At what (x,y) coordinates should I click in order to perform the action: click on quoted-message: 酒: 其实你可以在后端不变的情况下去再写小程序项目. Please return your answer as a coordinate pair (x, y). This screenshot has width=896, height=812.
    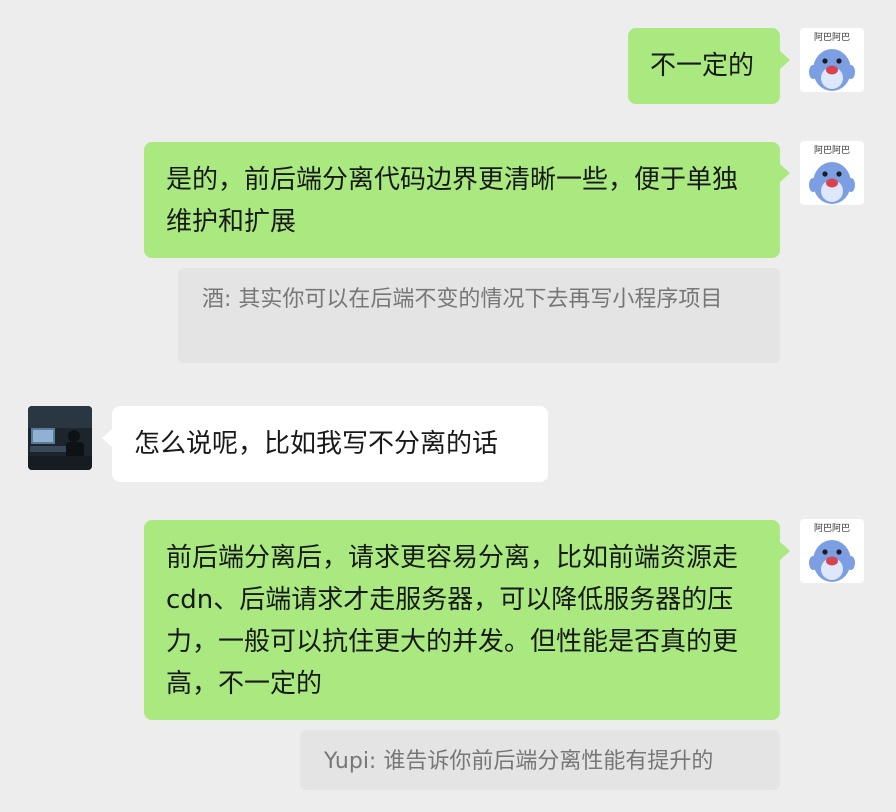
    Looking at the image, I should click on (479, 315).